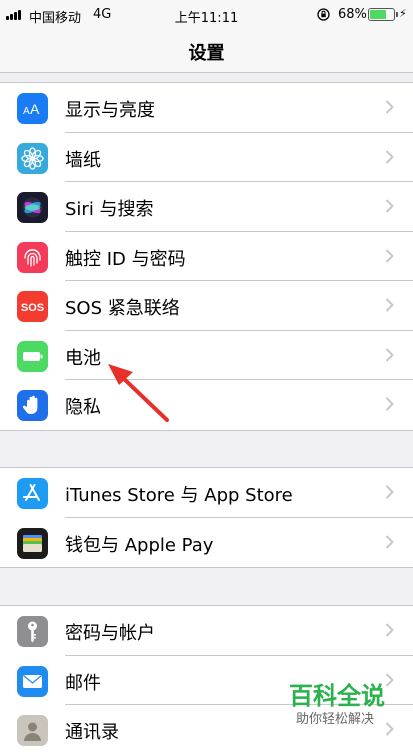 Image resolution: width=413 pixels, height=755 pixels. I want to click on contacts-icon, so click(32, 730).